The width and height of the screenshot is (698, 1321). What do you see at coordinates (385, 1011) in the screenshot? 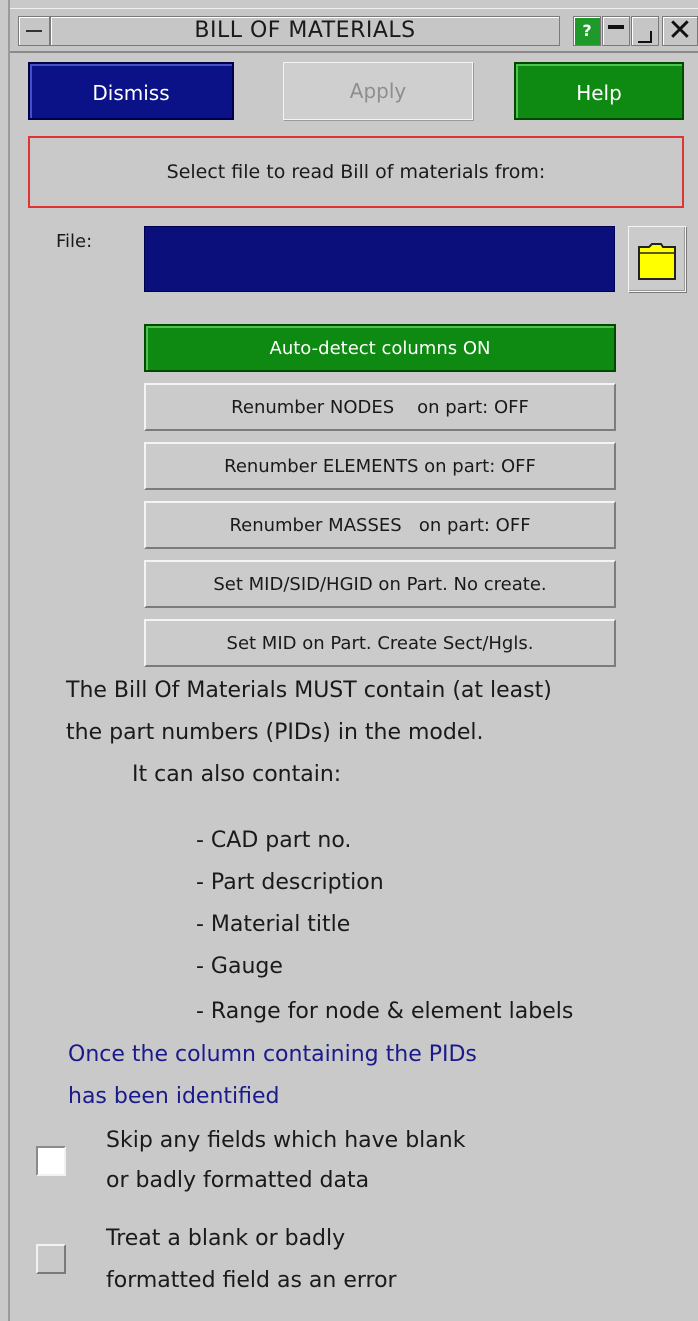
I see `list-item: - Range for node & element labels` at bounding box center [385, 1011].